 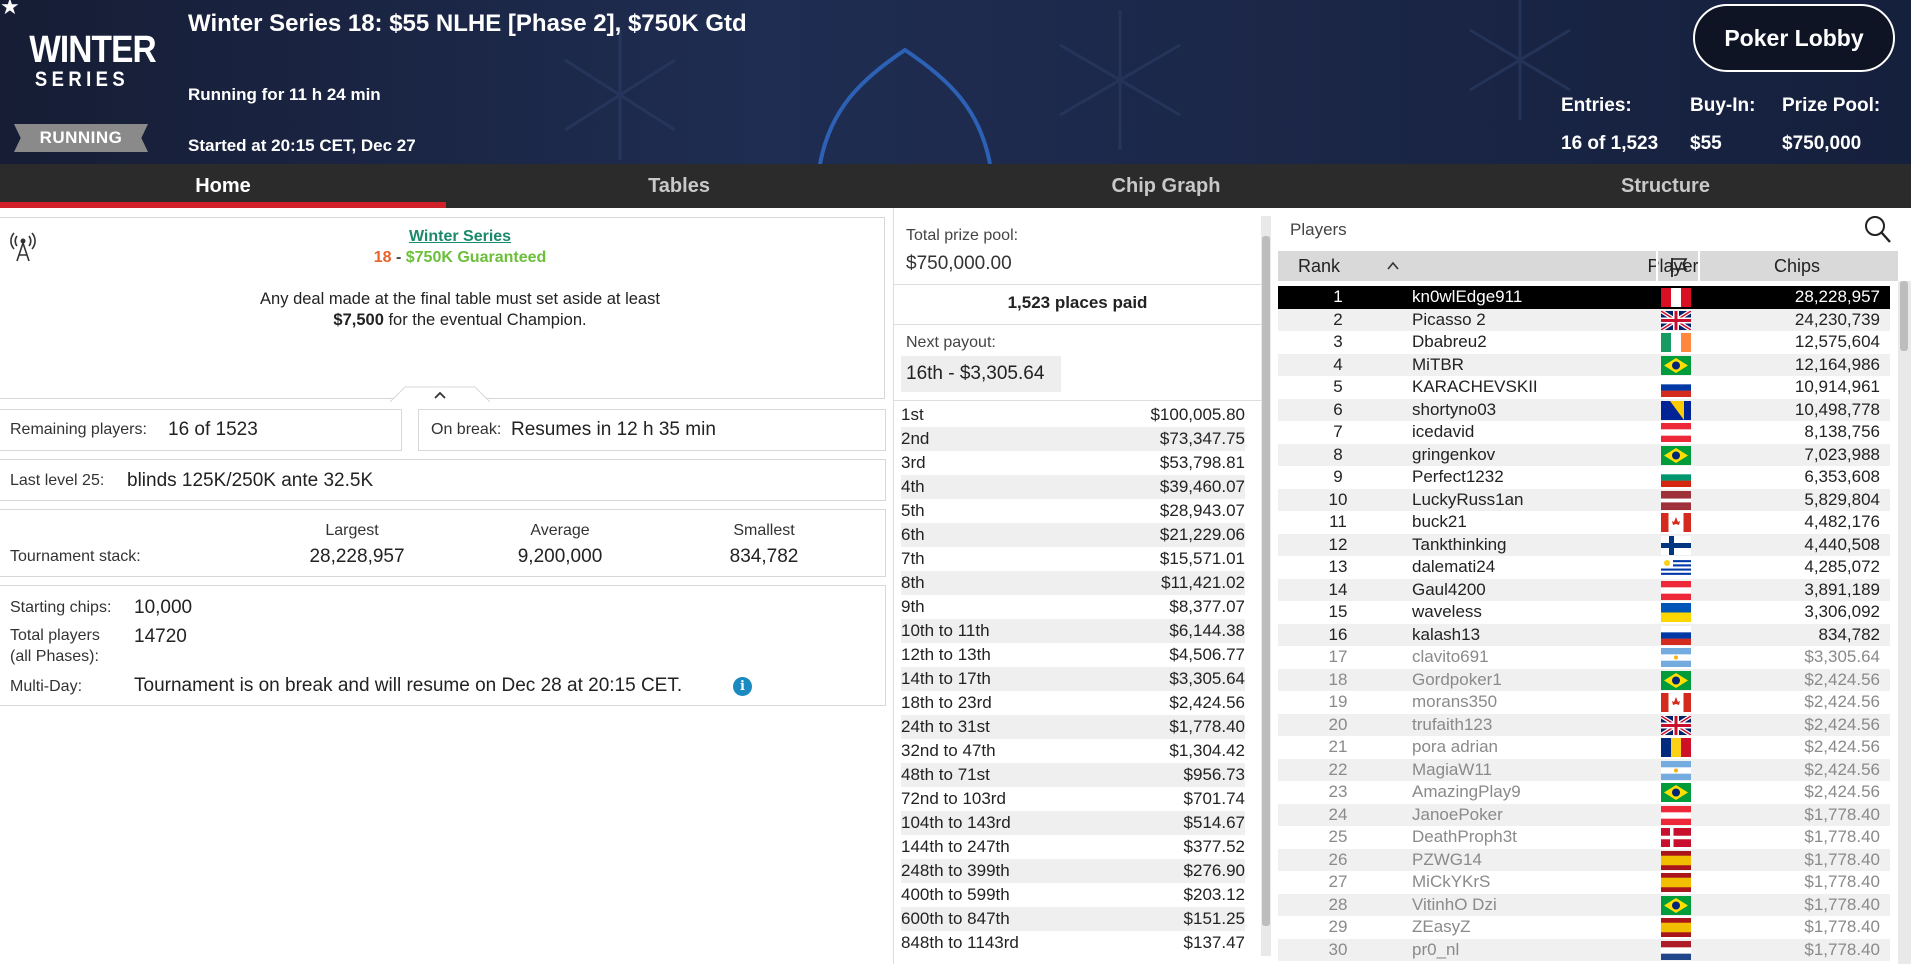 I want to click on total-prize-label: Total prize pool:, so click(x=962, y=235).